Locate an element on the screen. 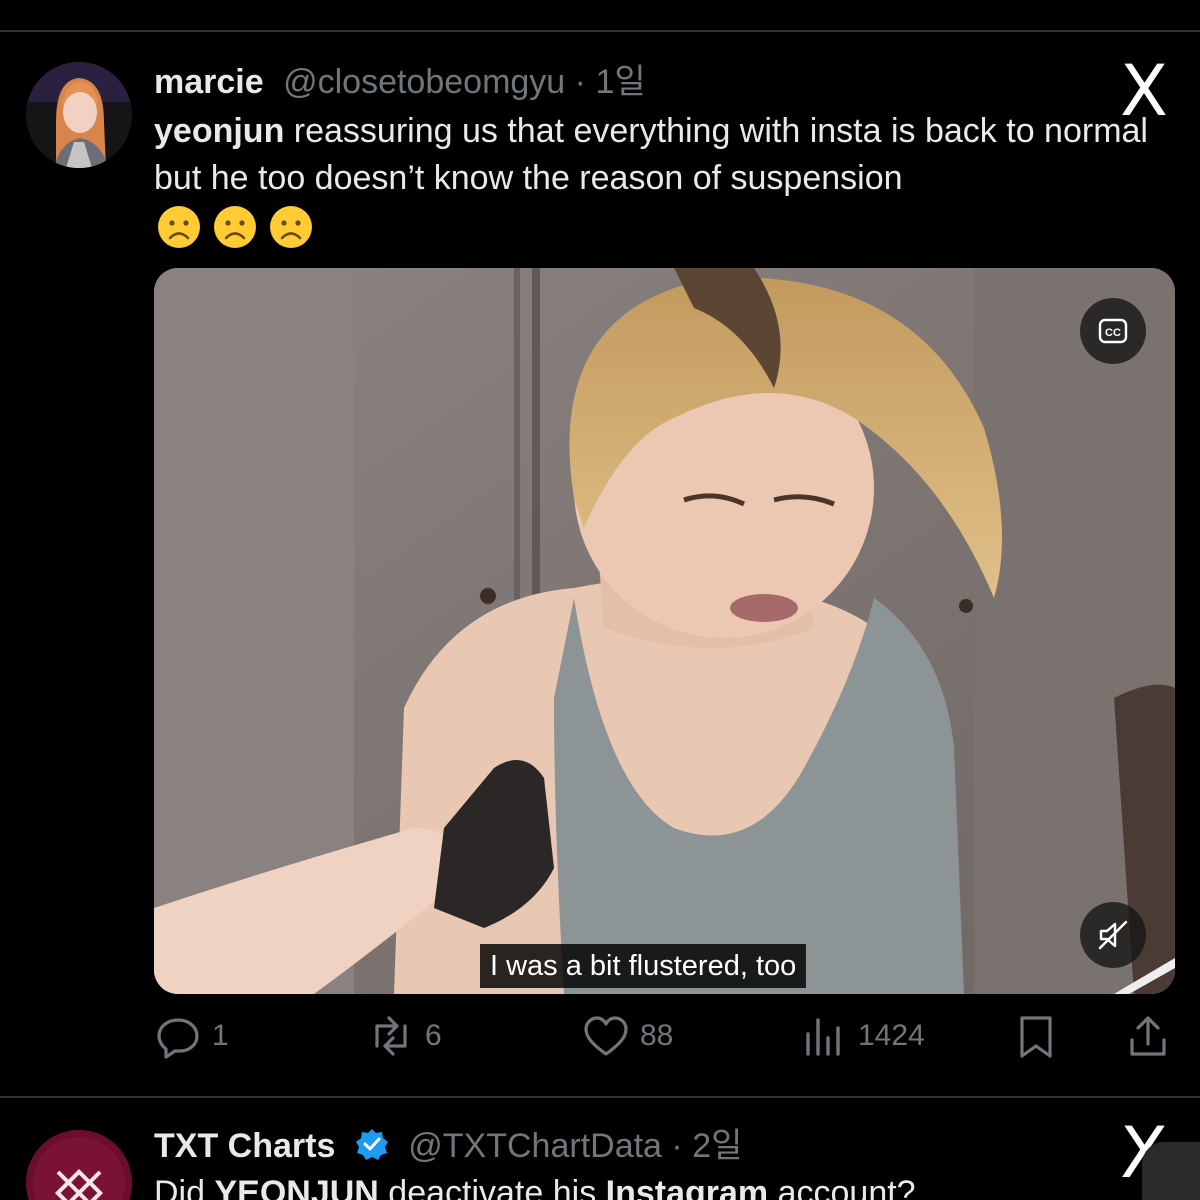  bookmark-icon is located at coordinates (1036, 1037).